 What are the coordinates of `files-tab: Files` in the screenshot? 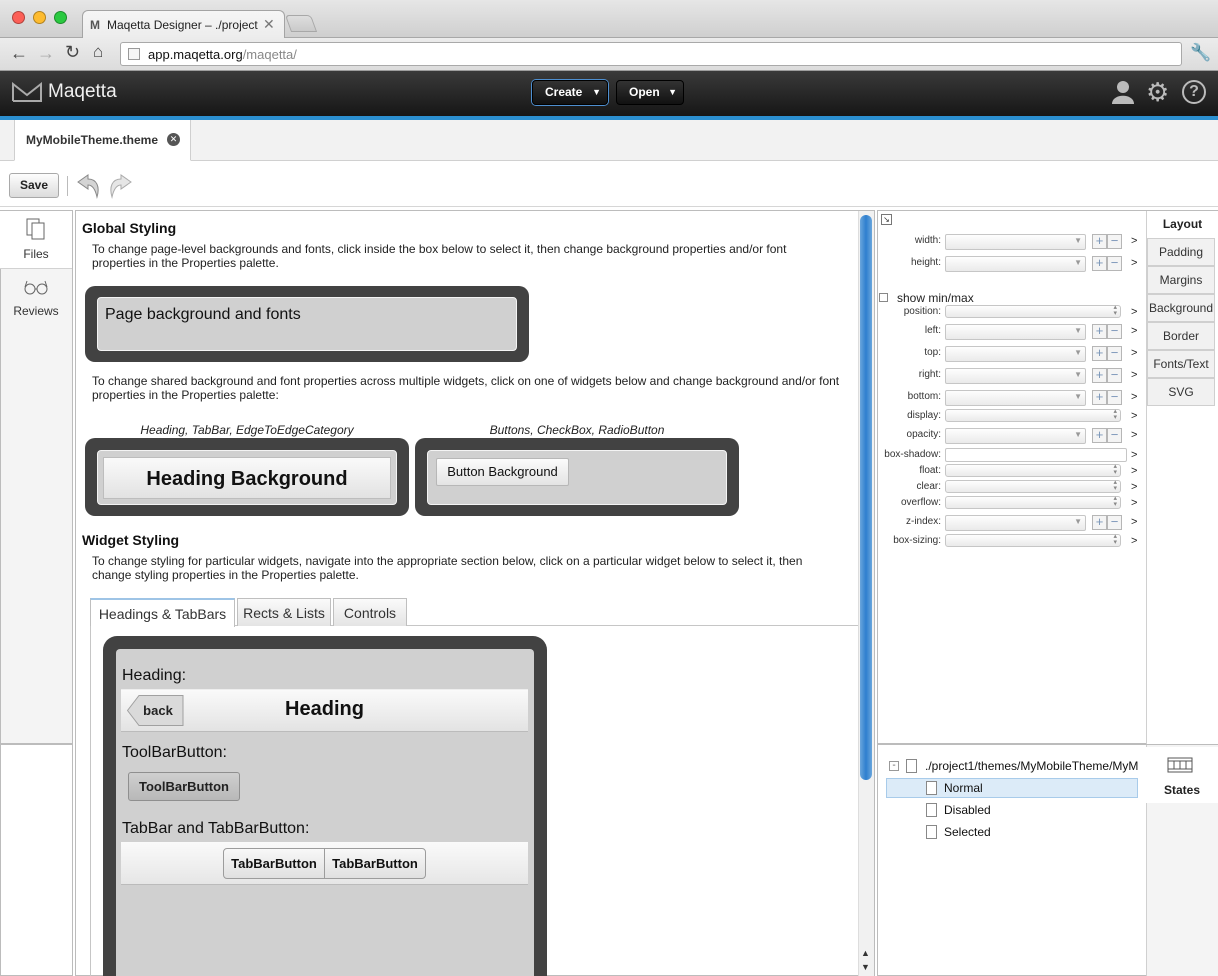 It's located at (36, 240).